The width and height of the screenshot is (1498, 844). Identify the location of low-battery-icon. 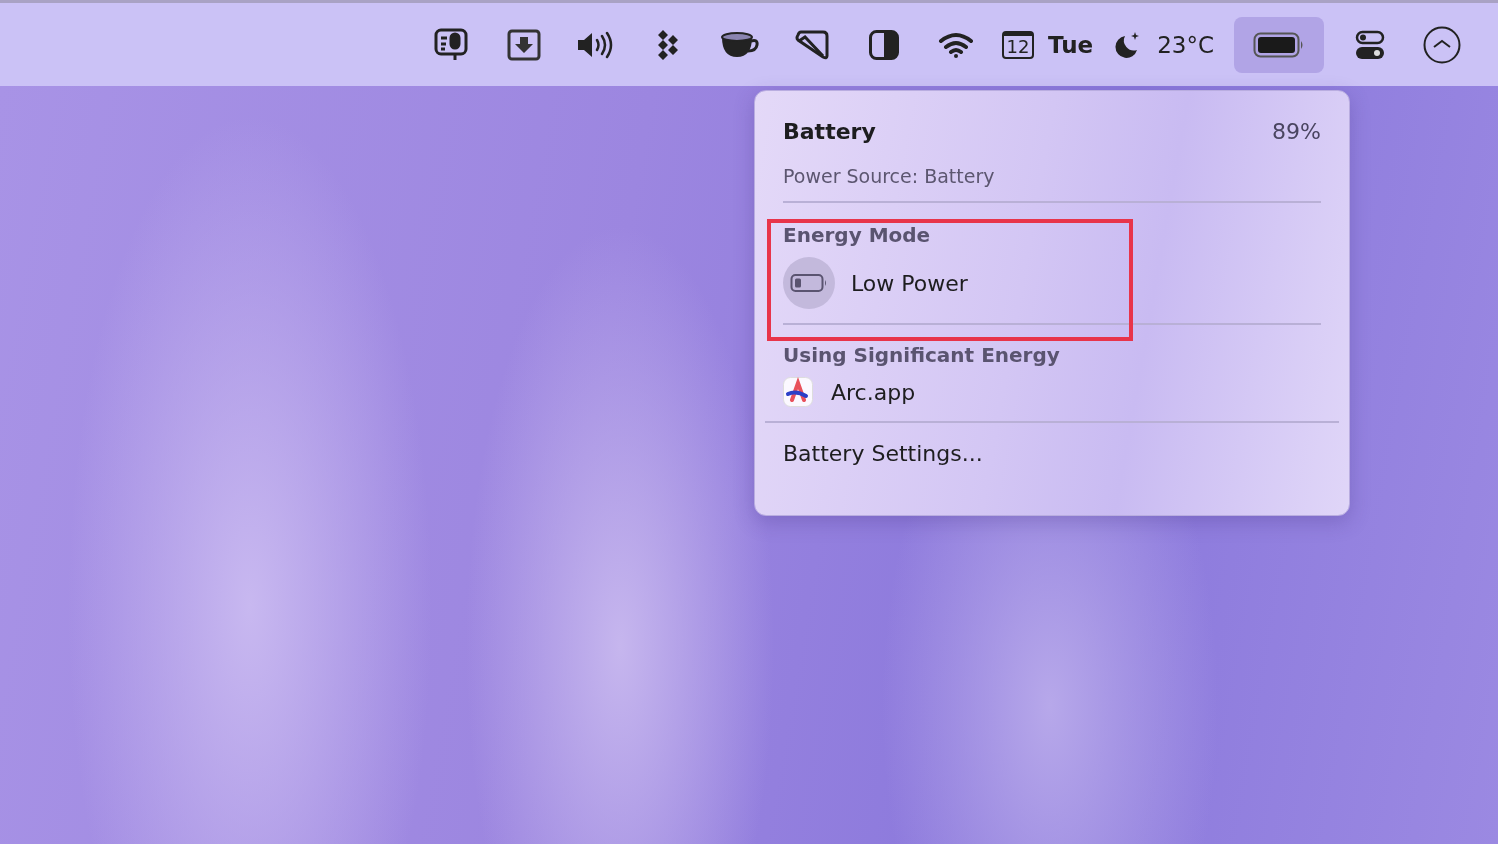
(809, 283).